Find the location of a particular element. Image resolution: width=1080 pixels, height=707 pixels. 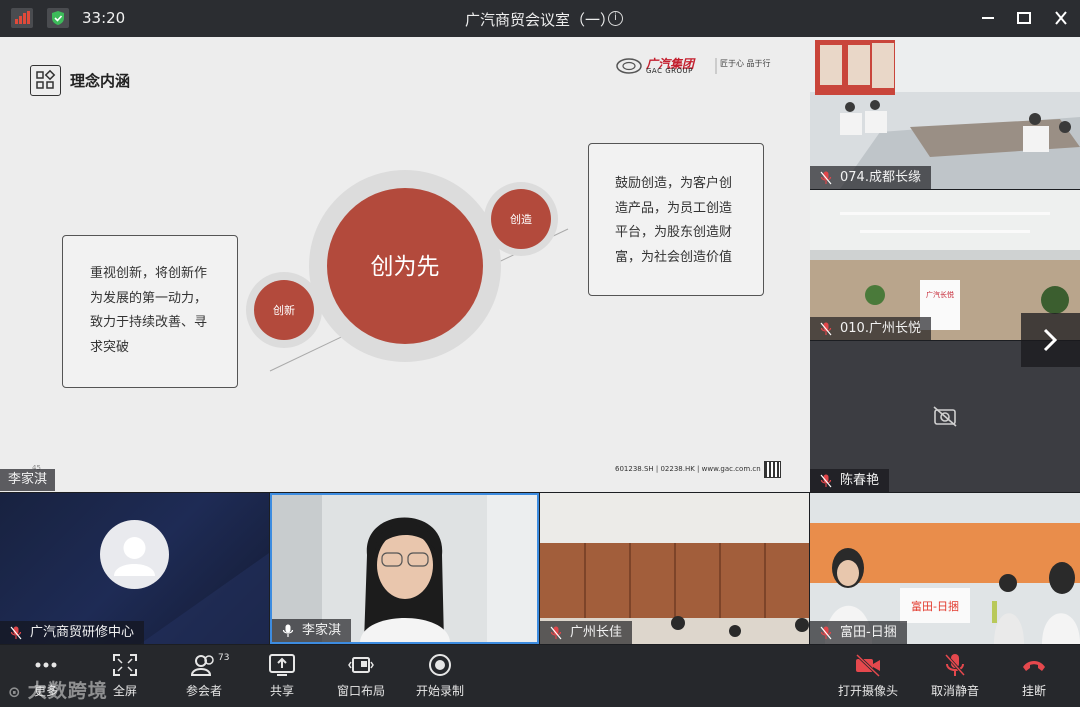

next-page-button is located at coordinates (1050, 340).